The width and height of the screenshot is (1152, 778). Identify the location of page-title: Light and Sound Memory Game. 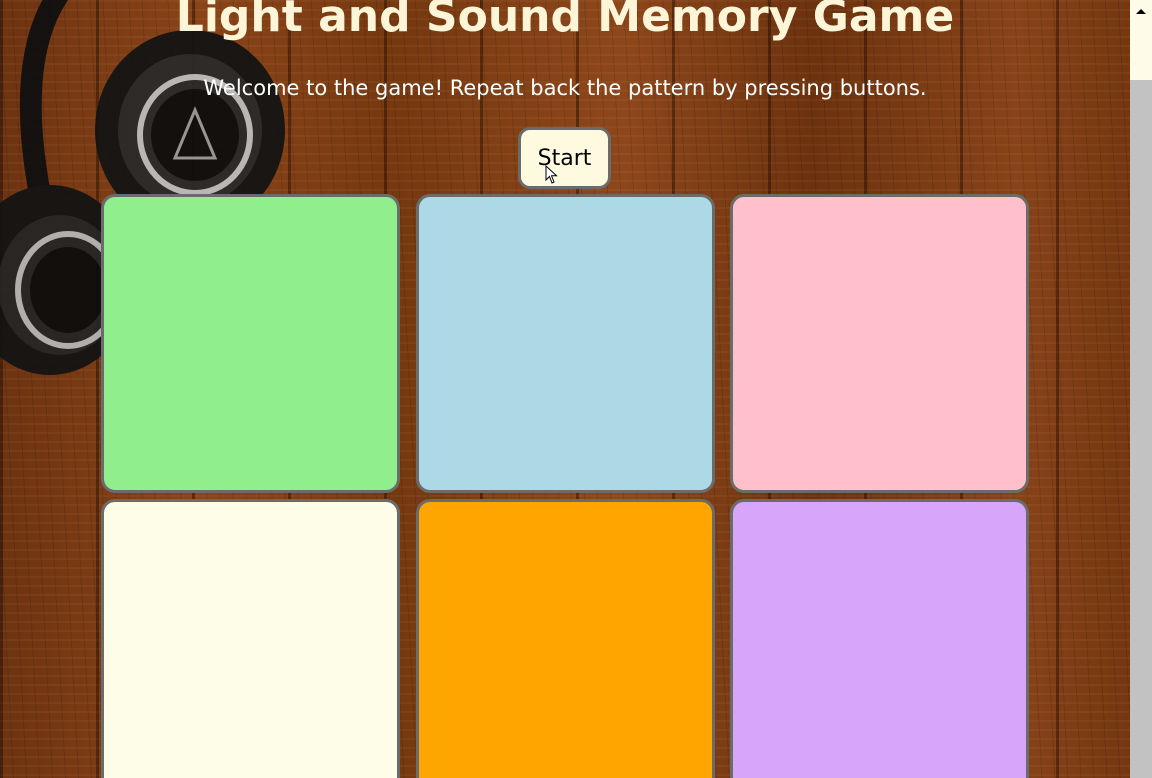
(565, 21).